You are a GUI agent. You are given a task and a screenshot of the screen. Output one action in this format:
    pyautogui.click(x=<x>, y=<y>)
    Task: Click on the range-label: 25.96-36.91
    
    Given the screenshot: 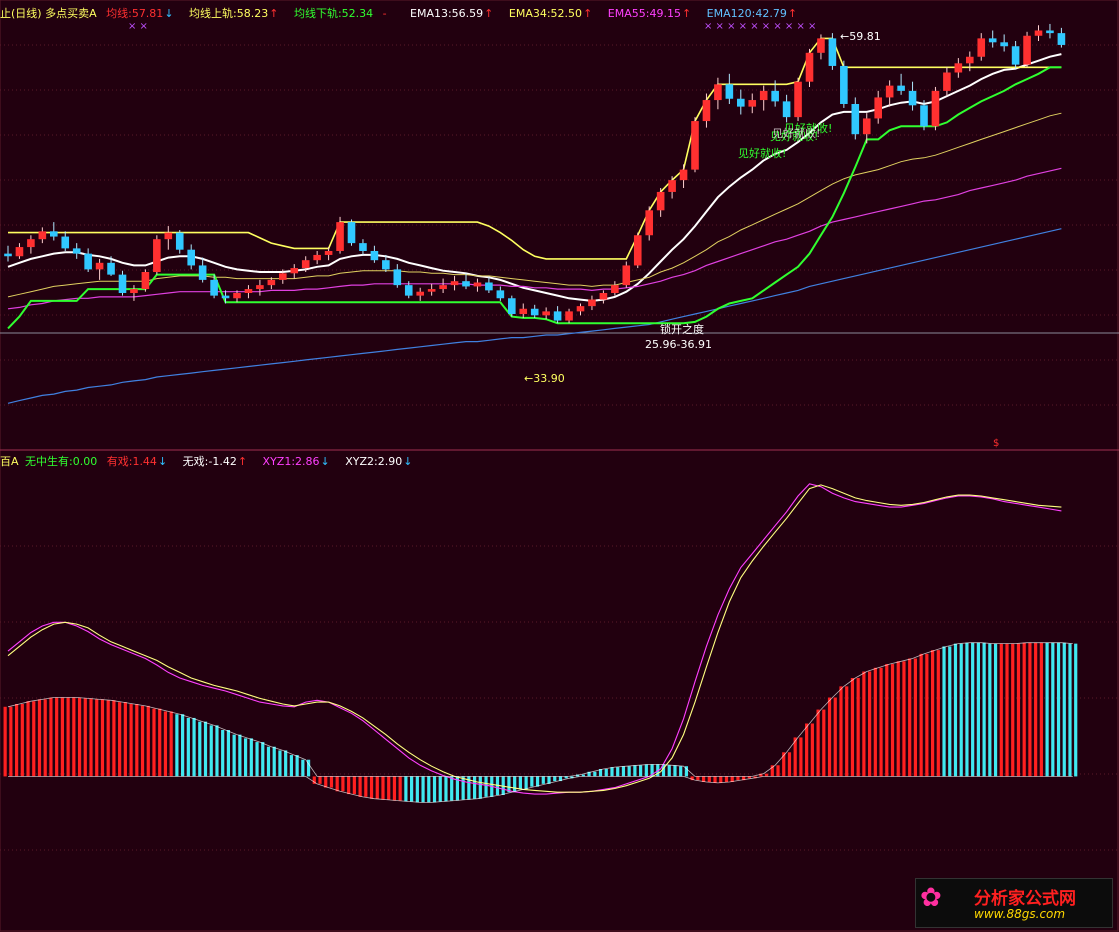 What is the action you would take?
    pyautogui.click(x=678, y=344)
    